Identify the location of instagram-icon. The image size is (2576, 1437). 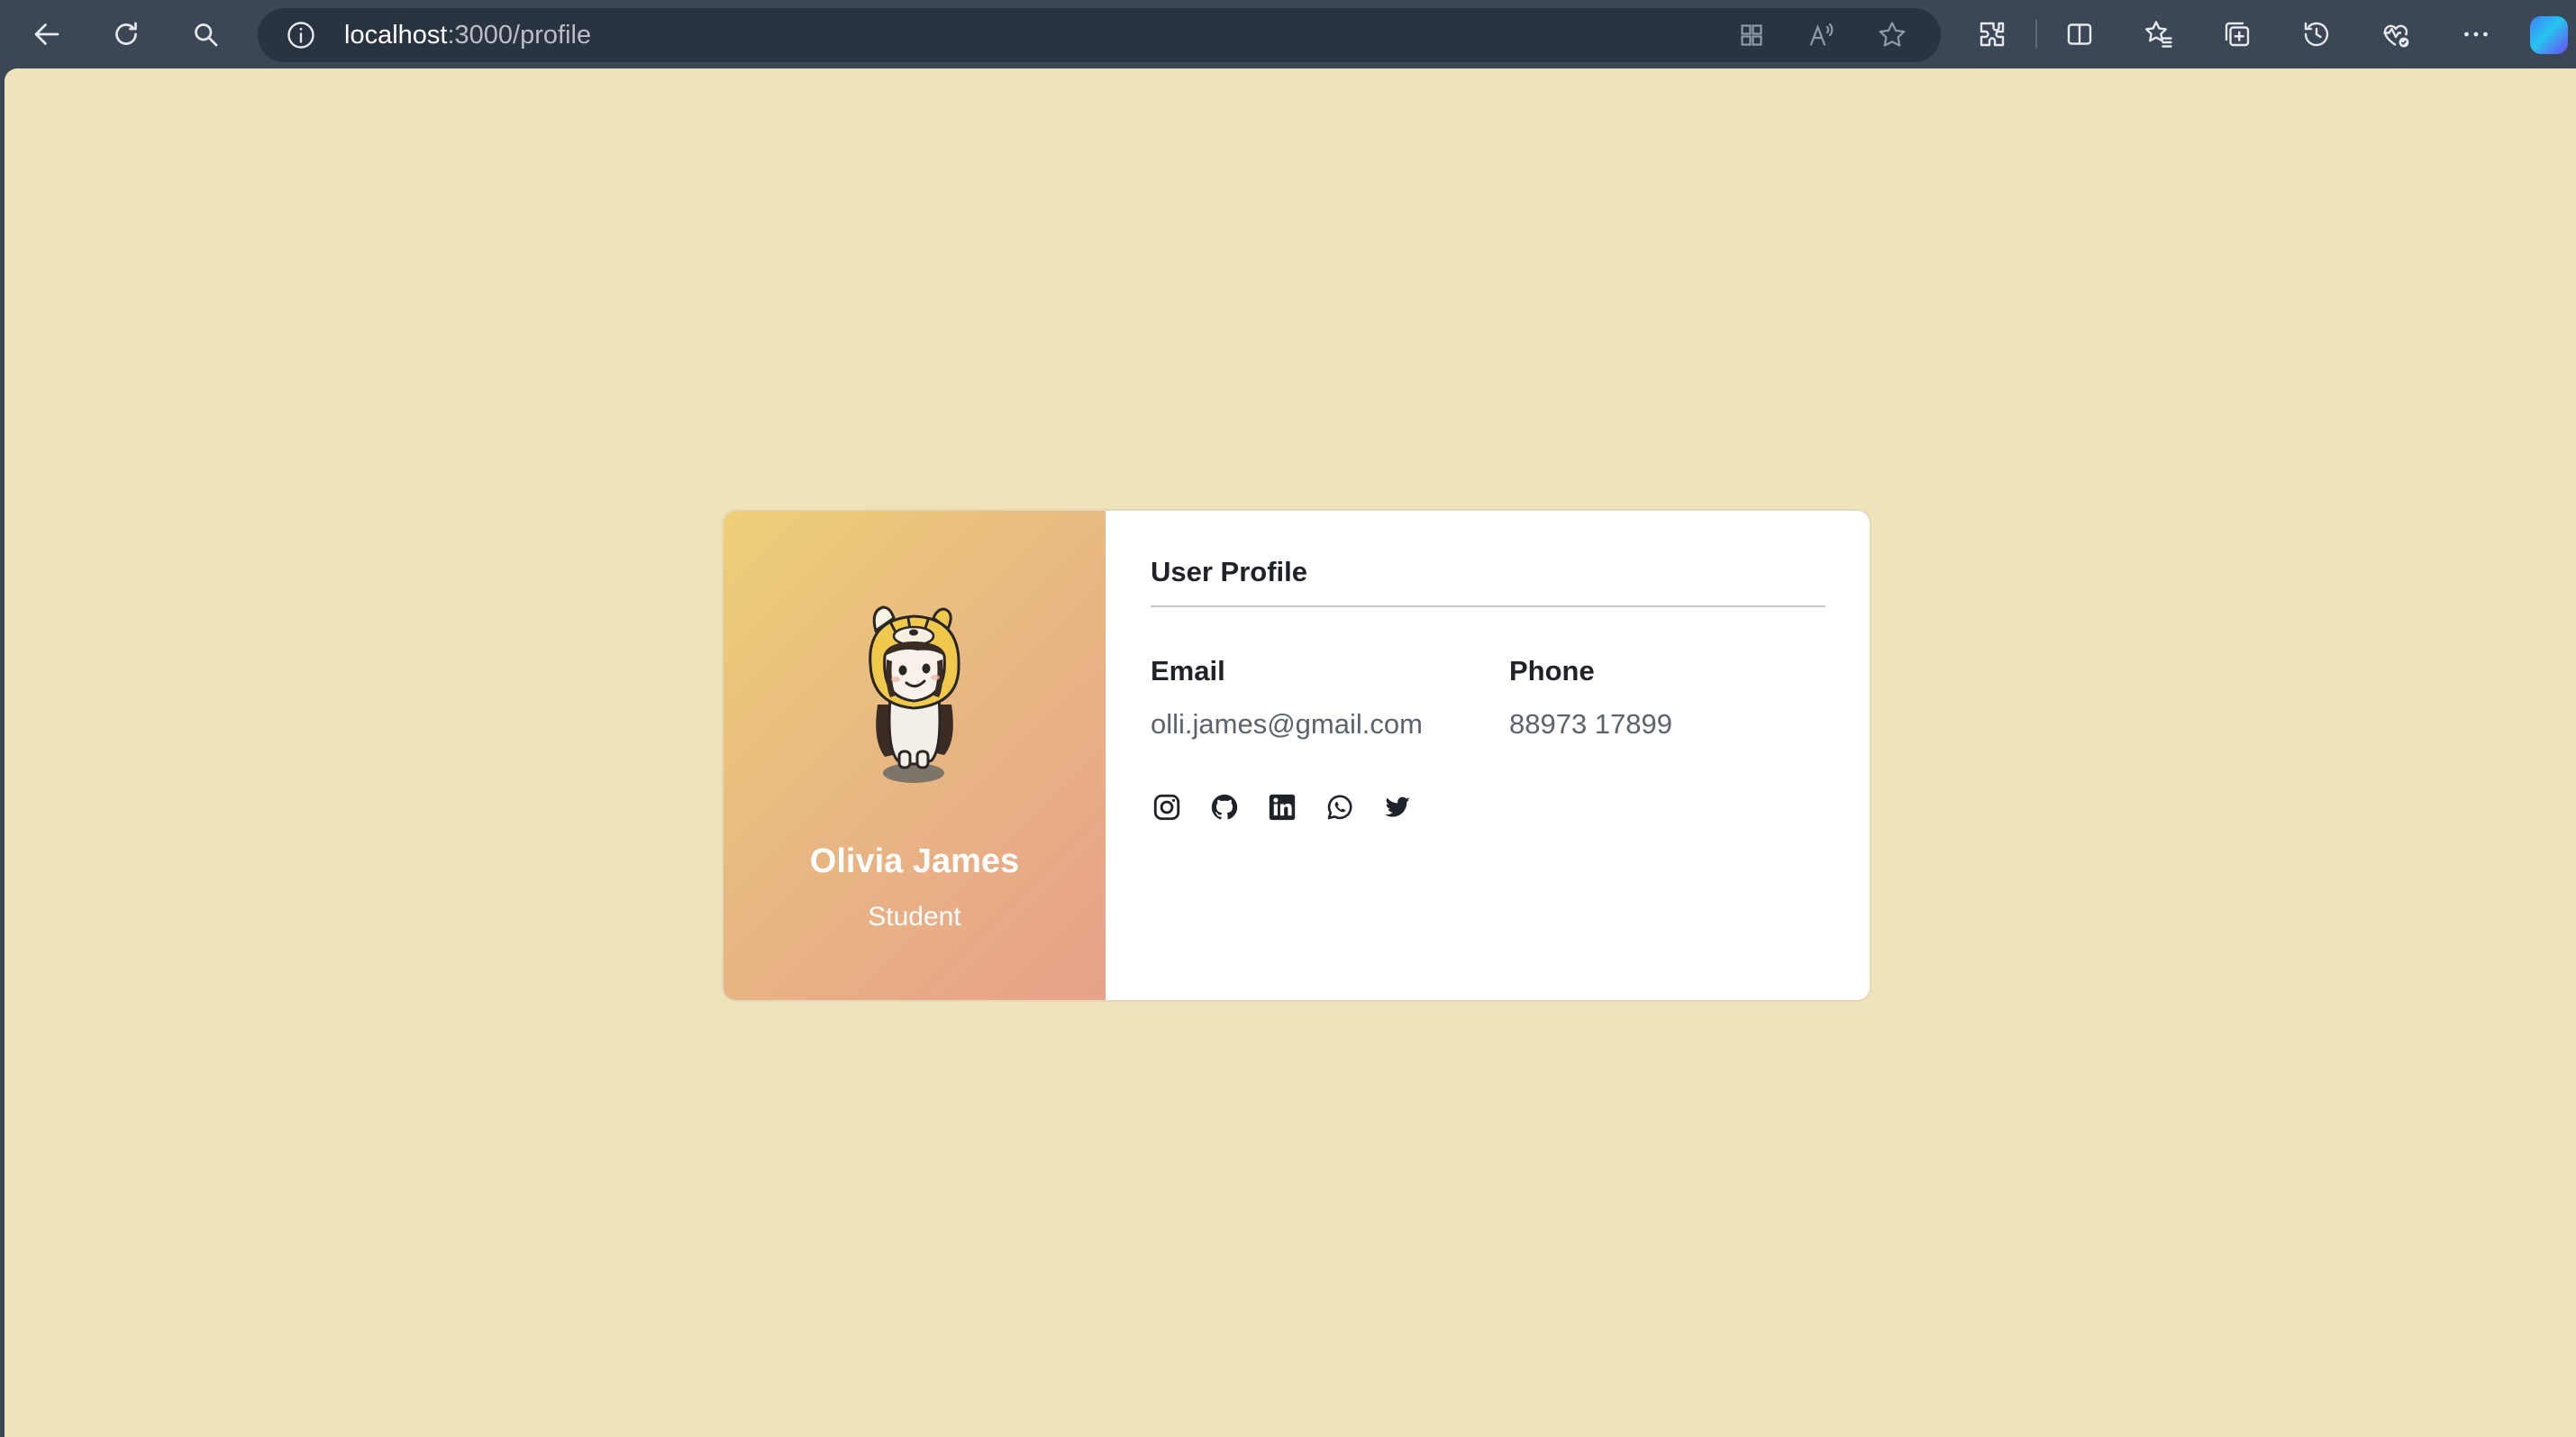
(1167, 807).